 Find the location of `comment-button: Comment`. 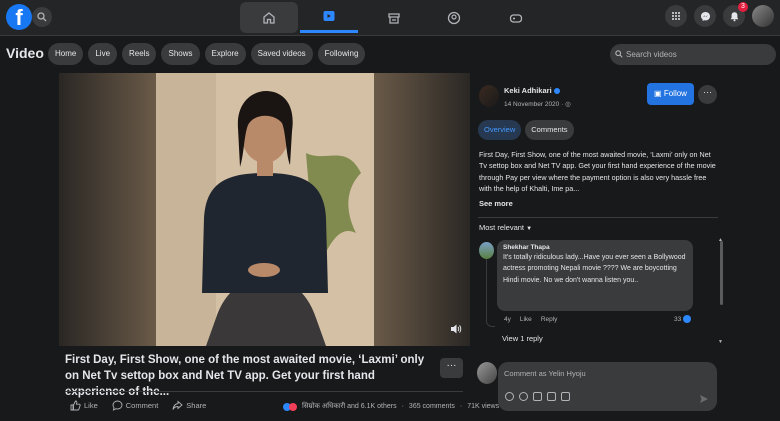

comment-button: Comment is located at coordinates (135, 405).